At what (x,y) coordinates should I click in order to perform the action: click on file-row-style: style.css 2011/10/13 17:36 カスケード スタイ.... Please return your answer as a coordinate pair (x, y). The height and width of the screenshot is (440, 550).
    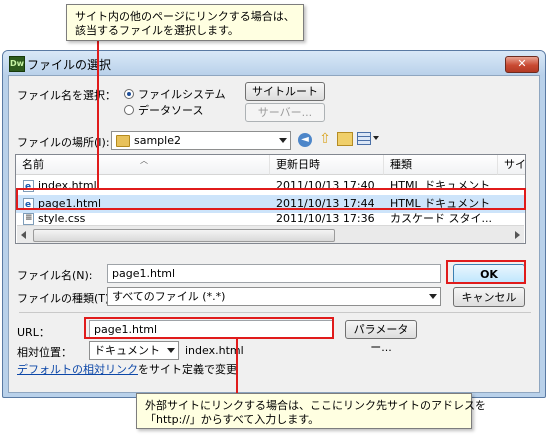
    Looking at the image, I should click on (270, 219).